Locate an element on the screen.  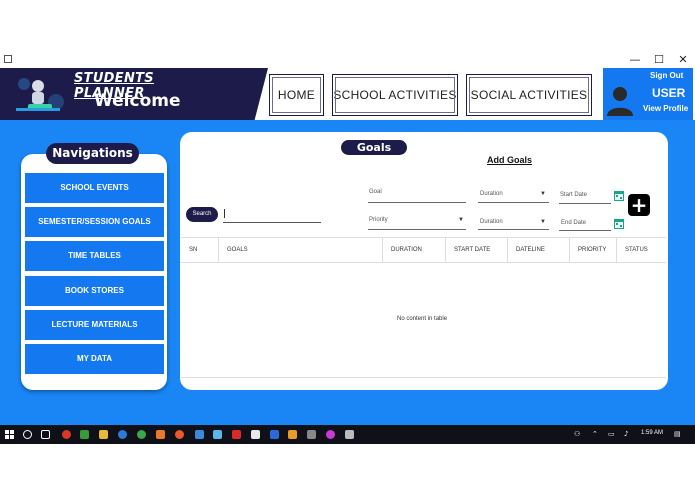
search-input is located at coordinates (272, 222).